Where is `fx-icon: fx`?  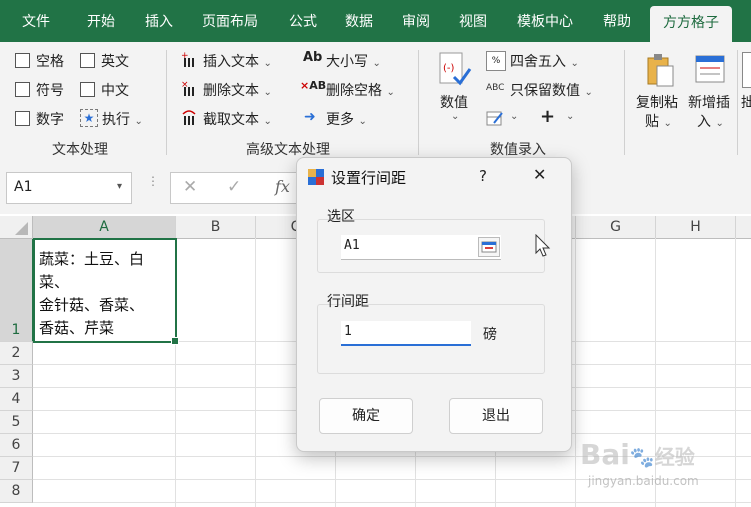 fx-icon: fx is located at coordinates (282, 186).